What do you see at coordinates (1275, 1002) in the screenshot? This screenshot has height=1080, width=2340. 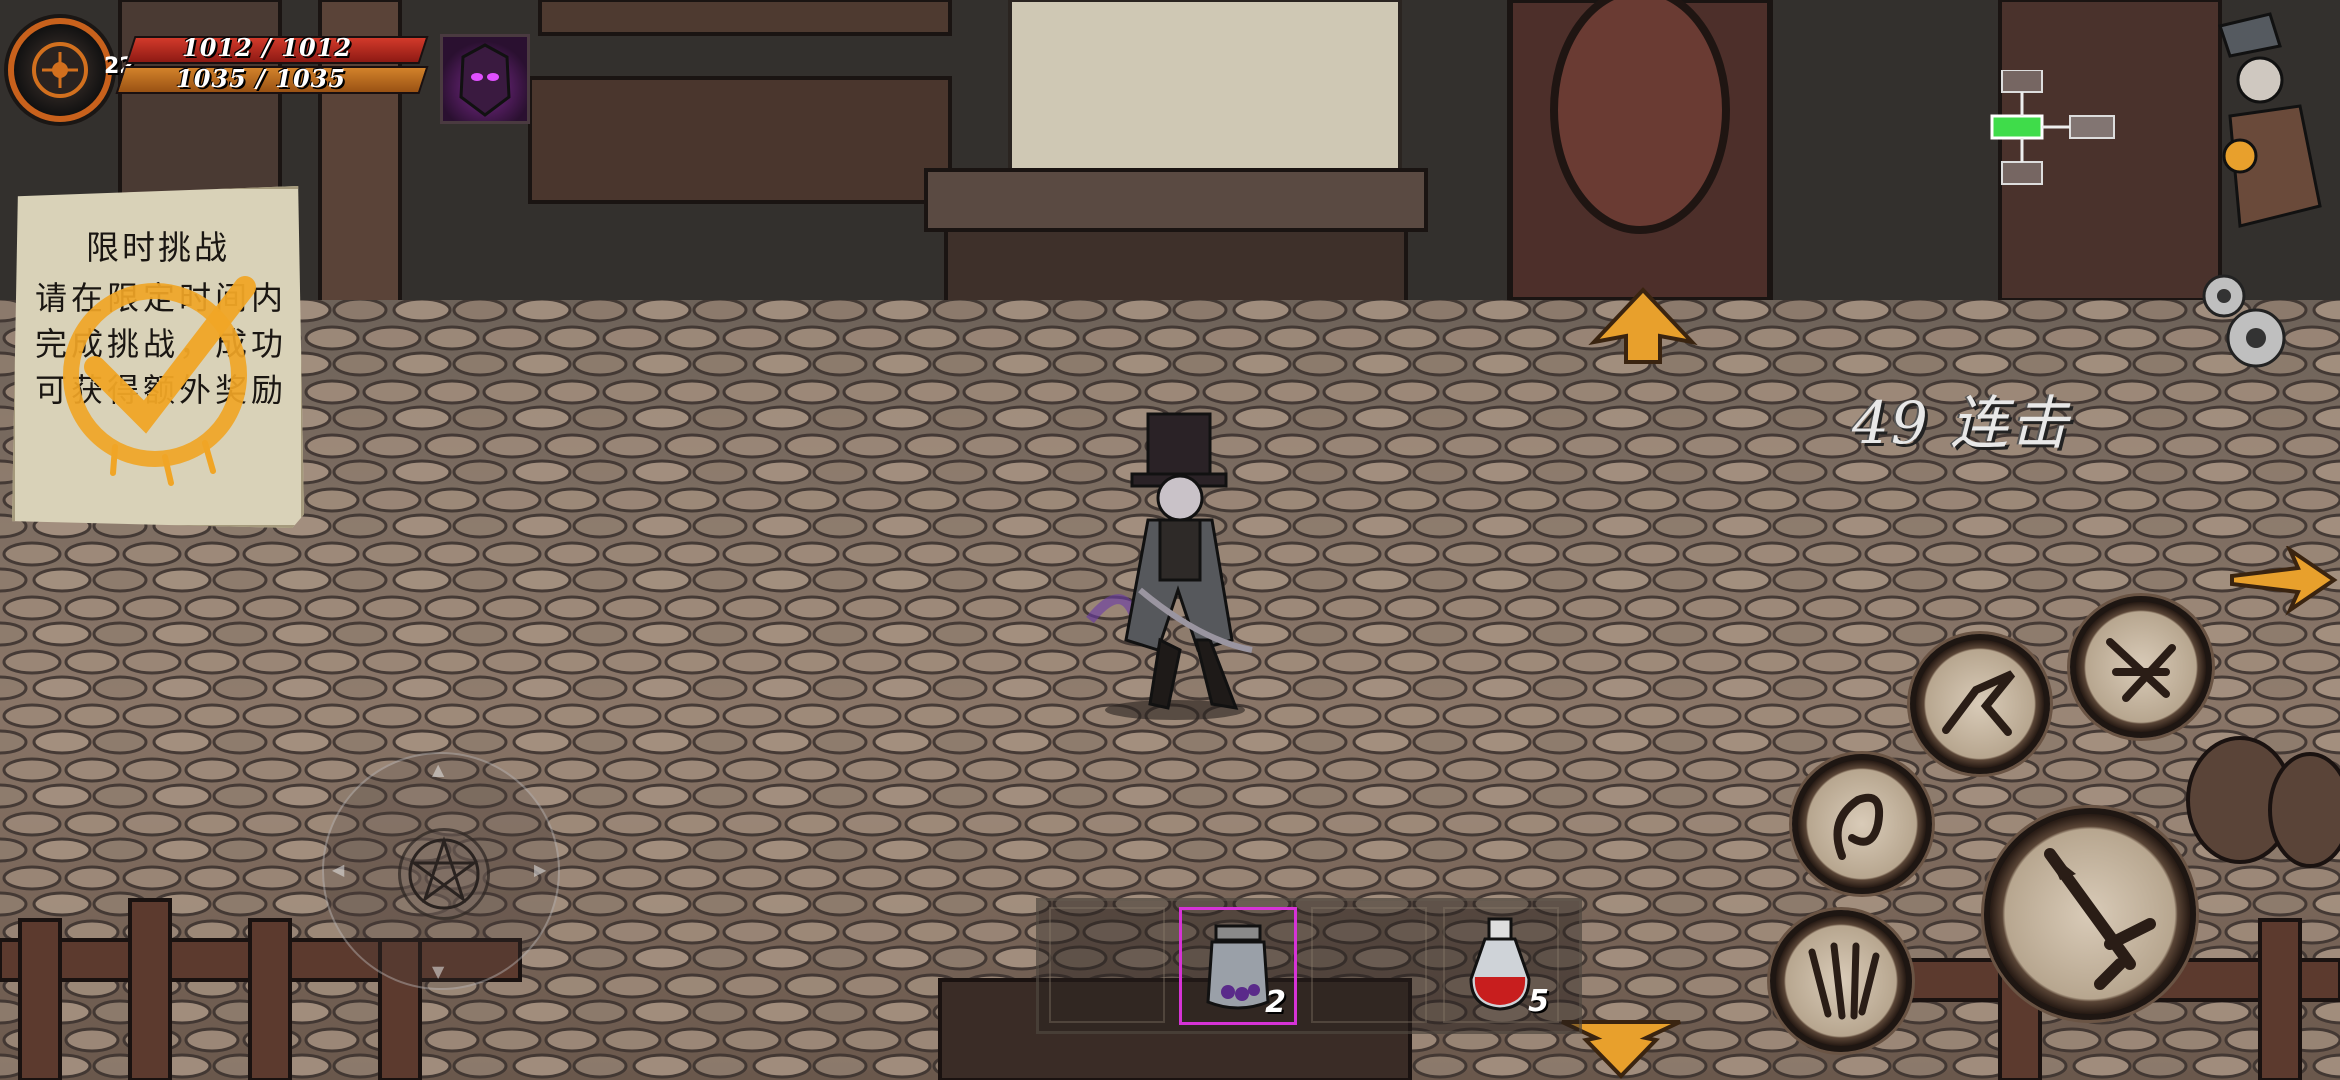 I see `item-count: 2` at bounding box center [1275, 1002].